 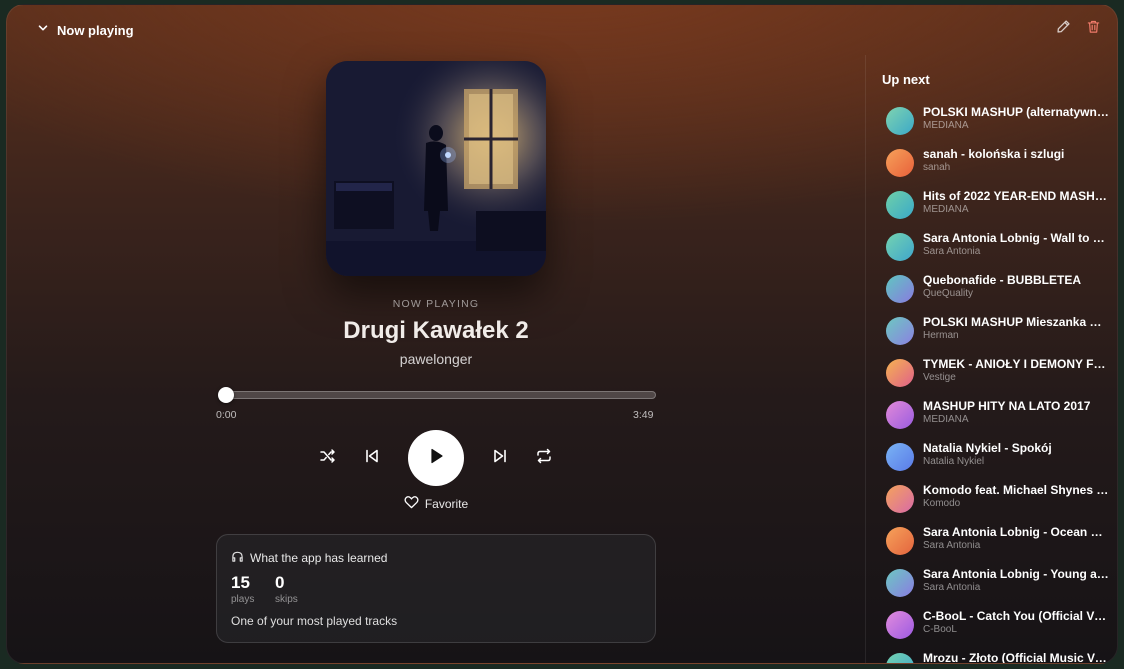 I want to click on playback-controls, so click(x=436, y=458).